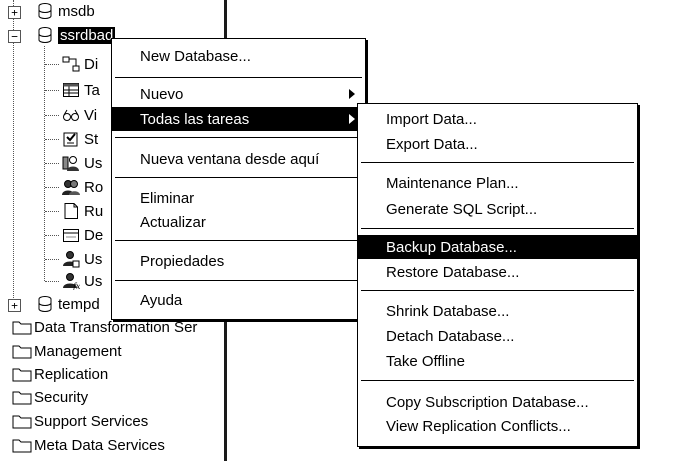 Image resolution: width=676 pixels, height=461 pixels. I want to click on collapse-toggle-ssrdbad: −, so click(14, 36).